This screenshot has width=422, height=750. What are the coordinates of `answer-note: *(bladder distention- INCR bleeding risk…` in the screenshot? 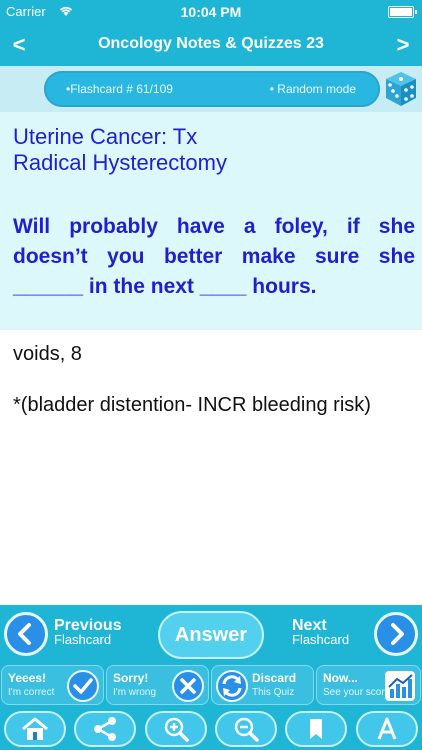 It's located at (192, 405).